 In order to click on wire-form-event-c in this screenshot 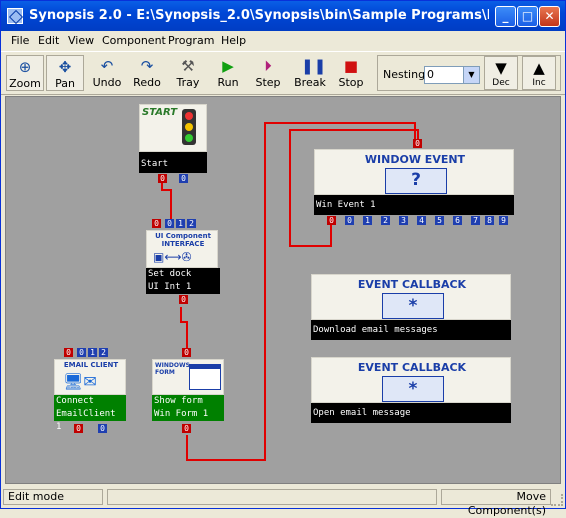, I will do `click(265, 291)`.